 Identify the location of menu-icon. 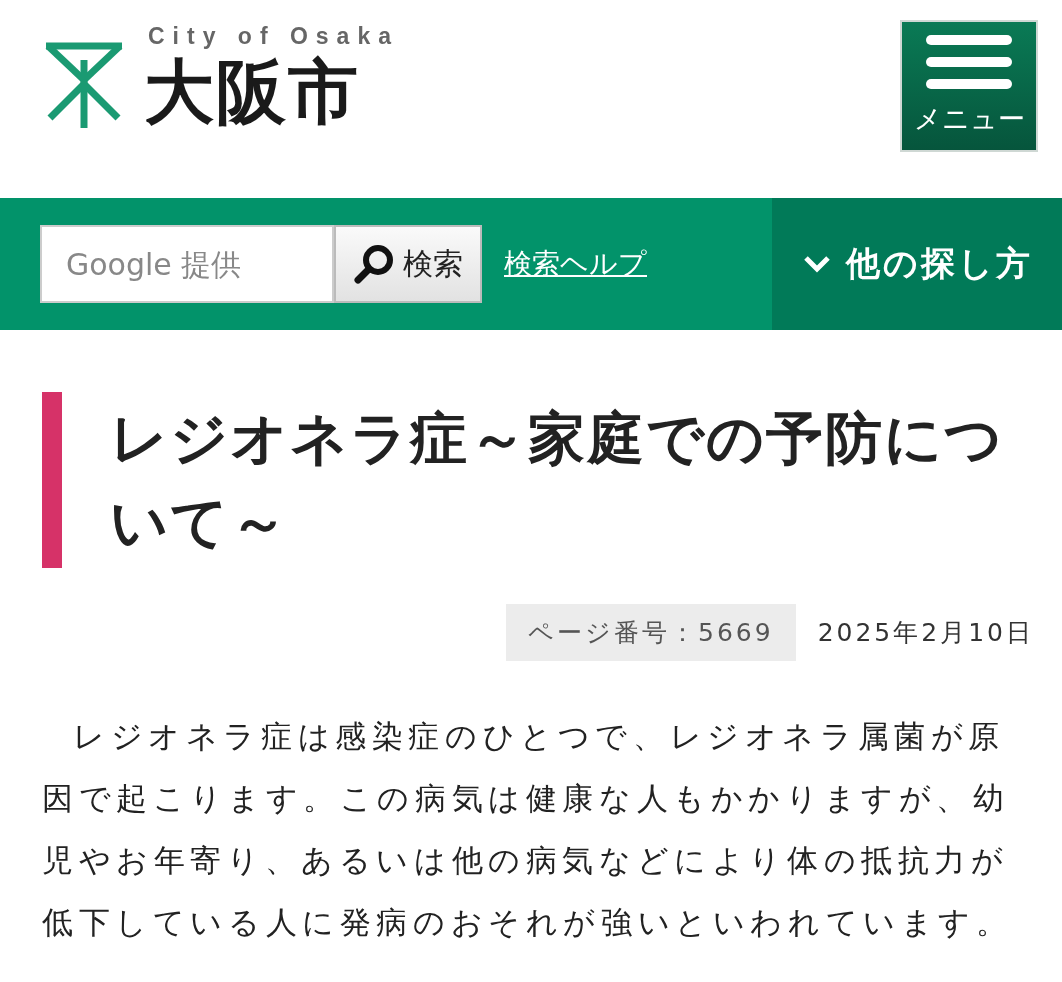
(969, 63).